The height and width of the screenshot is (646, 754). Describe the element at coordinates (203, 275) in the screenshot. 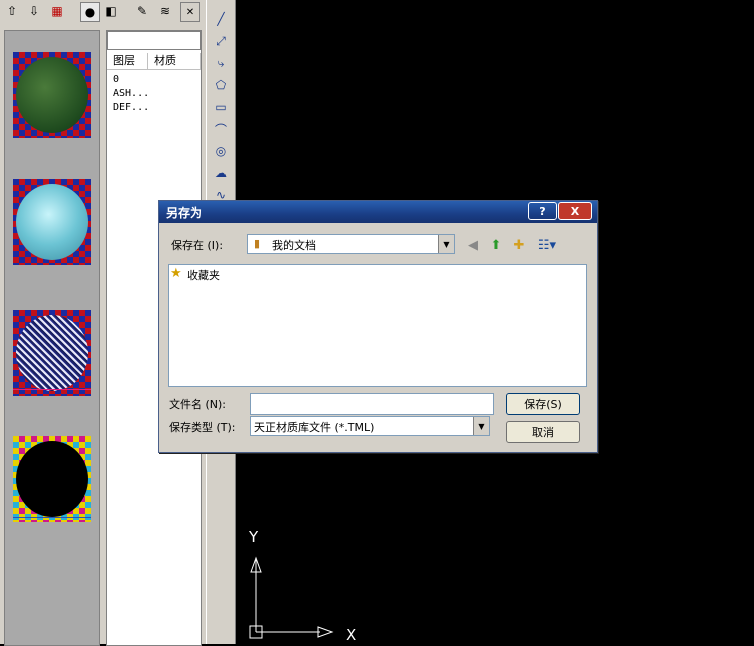

I see `file-name: 收藏夹` at that location.